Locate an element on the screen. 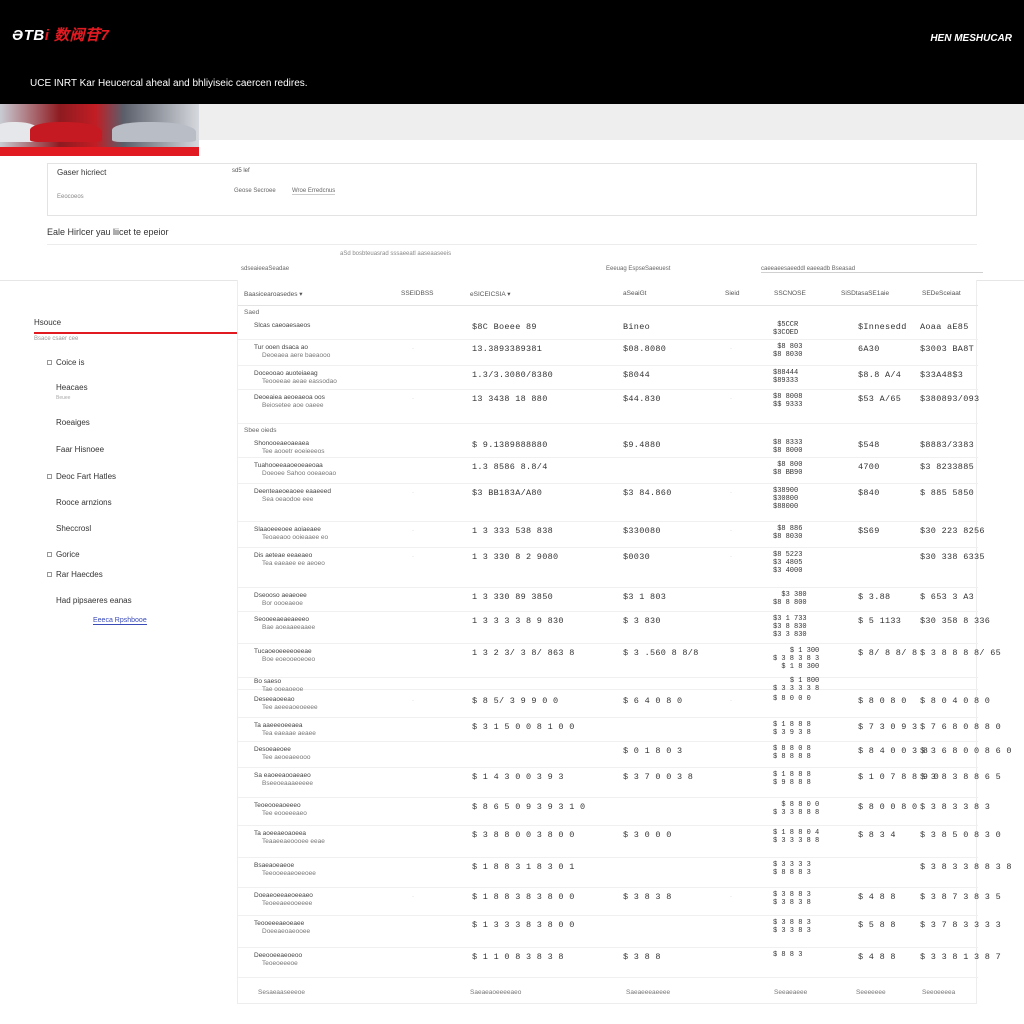 The width and height of the screenshot is (1024, 1024). filter-option-1: Geose Secroee is located at coordinates (255, 191).